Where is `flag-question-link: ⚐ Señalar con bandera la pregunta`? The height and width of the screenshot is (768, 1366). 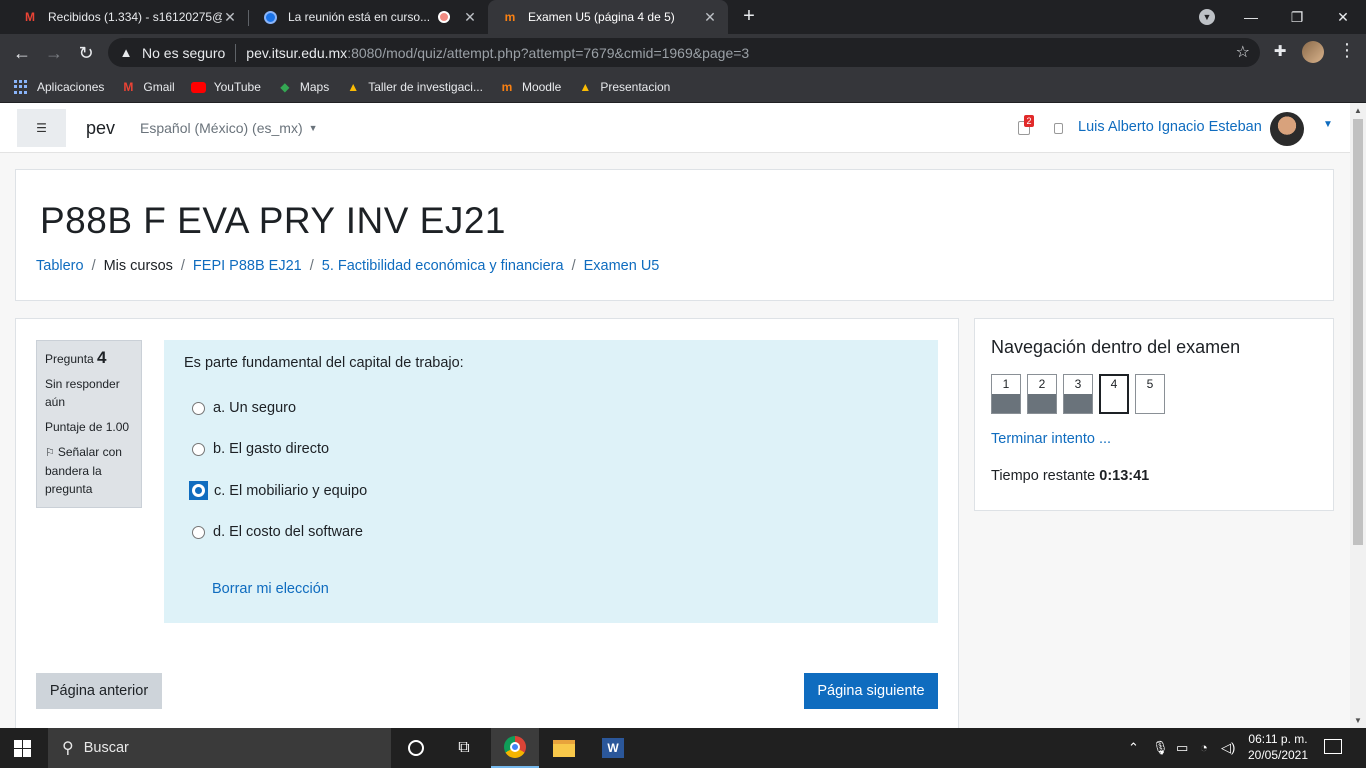
flag-question-link: ⚐ Señalar con bandera la pregunta is located at coordinates (89, 470).